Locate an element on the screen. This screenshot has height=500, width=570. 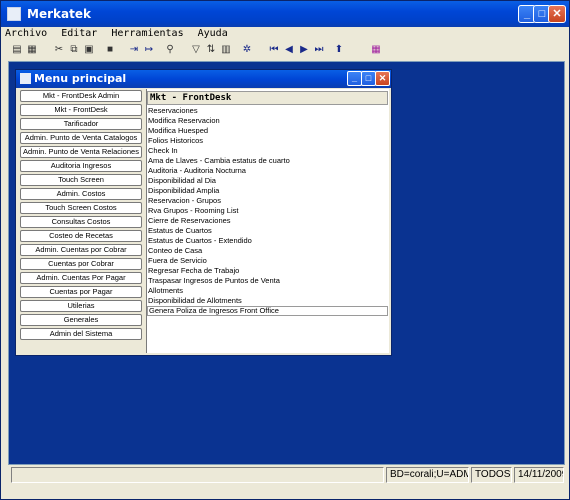
menu-bar: Archivo Editar Herramientas Ayuda is located at coordinates (285, 35).